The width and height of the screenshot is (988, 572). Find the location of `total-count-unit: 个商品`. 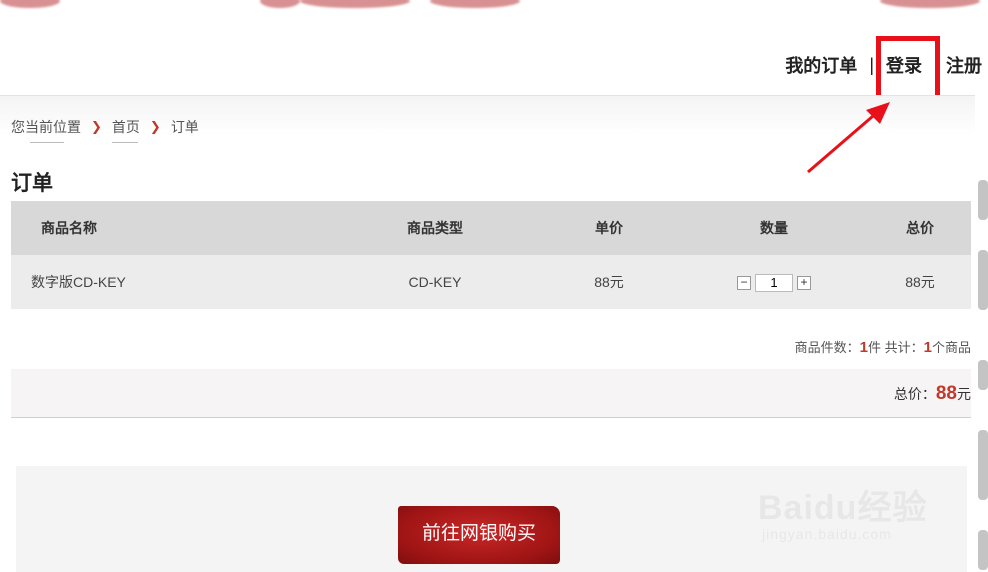

total-count-unit: 个商品 is located at coordinates (951, 347).